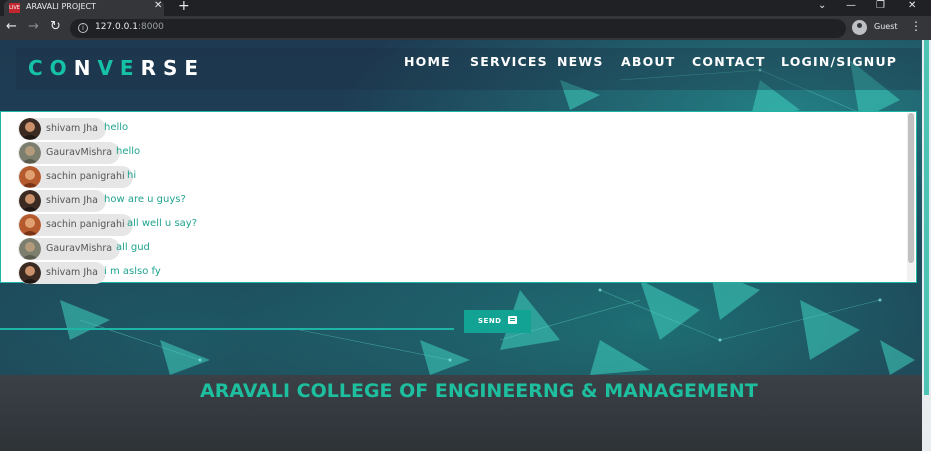 Image resolution: width=931 pixels, height=451 pixels. I want to click on back-icon: ←, so click(11, 26).